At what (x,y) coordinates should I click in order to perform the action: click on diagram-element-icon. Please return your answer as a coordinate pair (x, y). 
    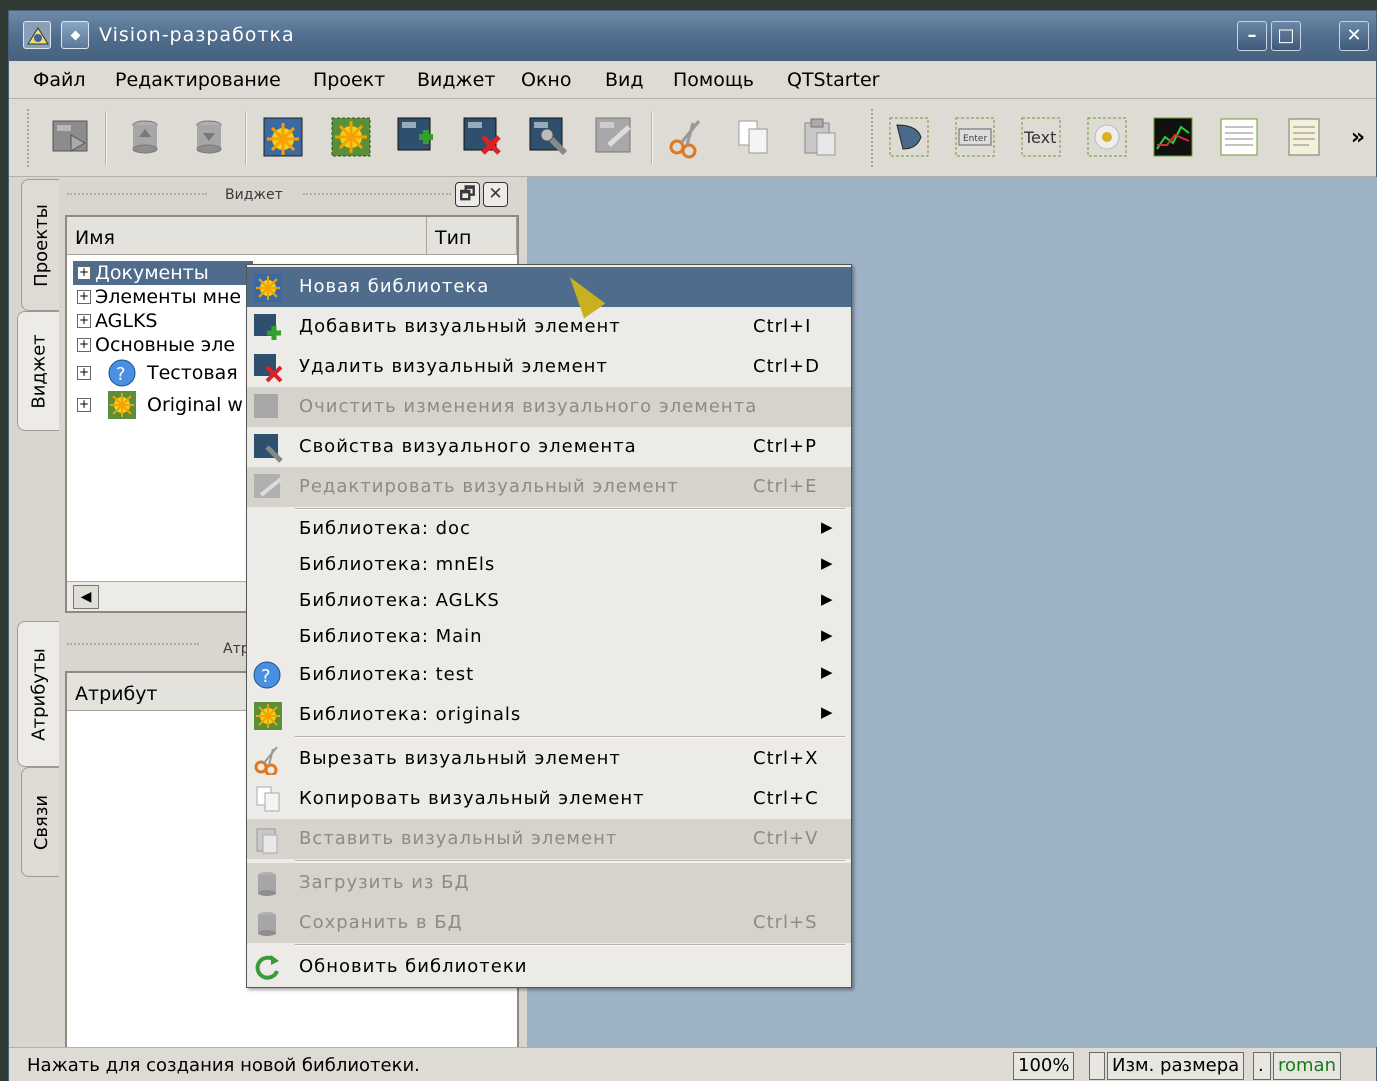
    Looking at the image, I should click on (1173, 137).